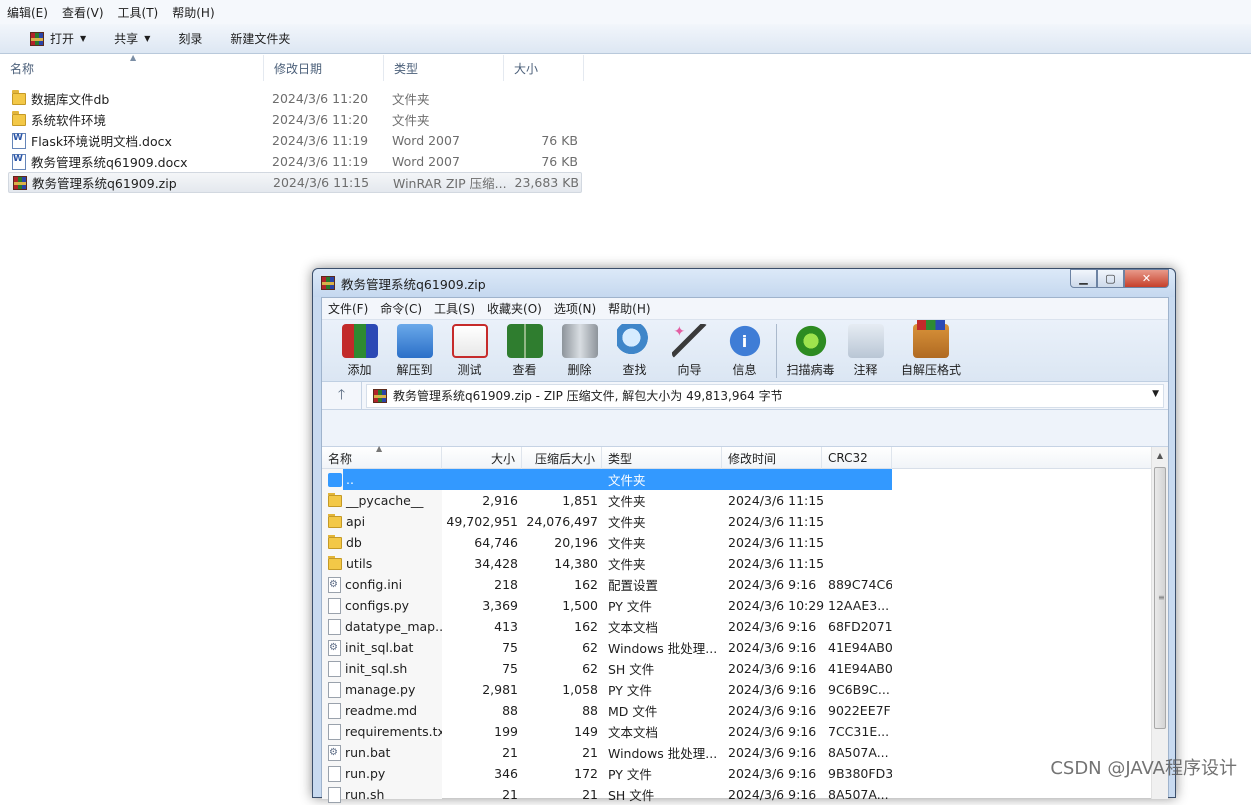  I want to click on test-button: 测试, so click(469, 349).